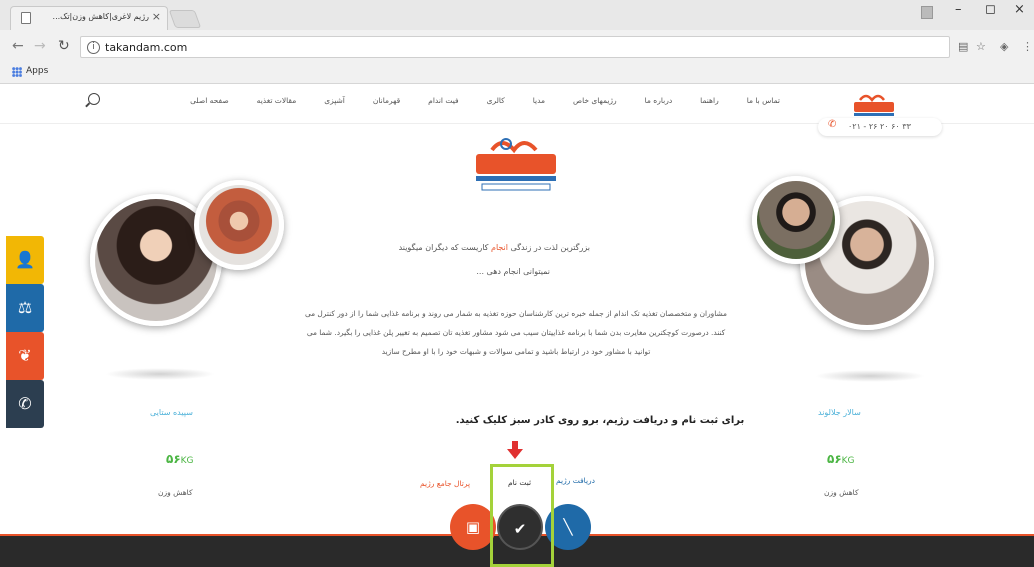  Describe the element at coordinates (173, 459) in the screenshot. I see `left-kg-value: ۵۶` at that location.